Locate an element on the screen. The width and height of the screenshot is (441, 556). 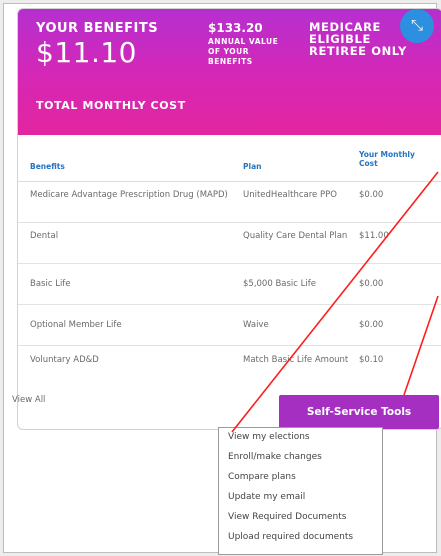
self-service-tools-button: Self-Service Tools is located at coordinates (359, 412).